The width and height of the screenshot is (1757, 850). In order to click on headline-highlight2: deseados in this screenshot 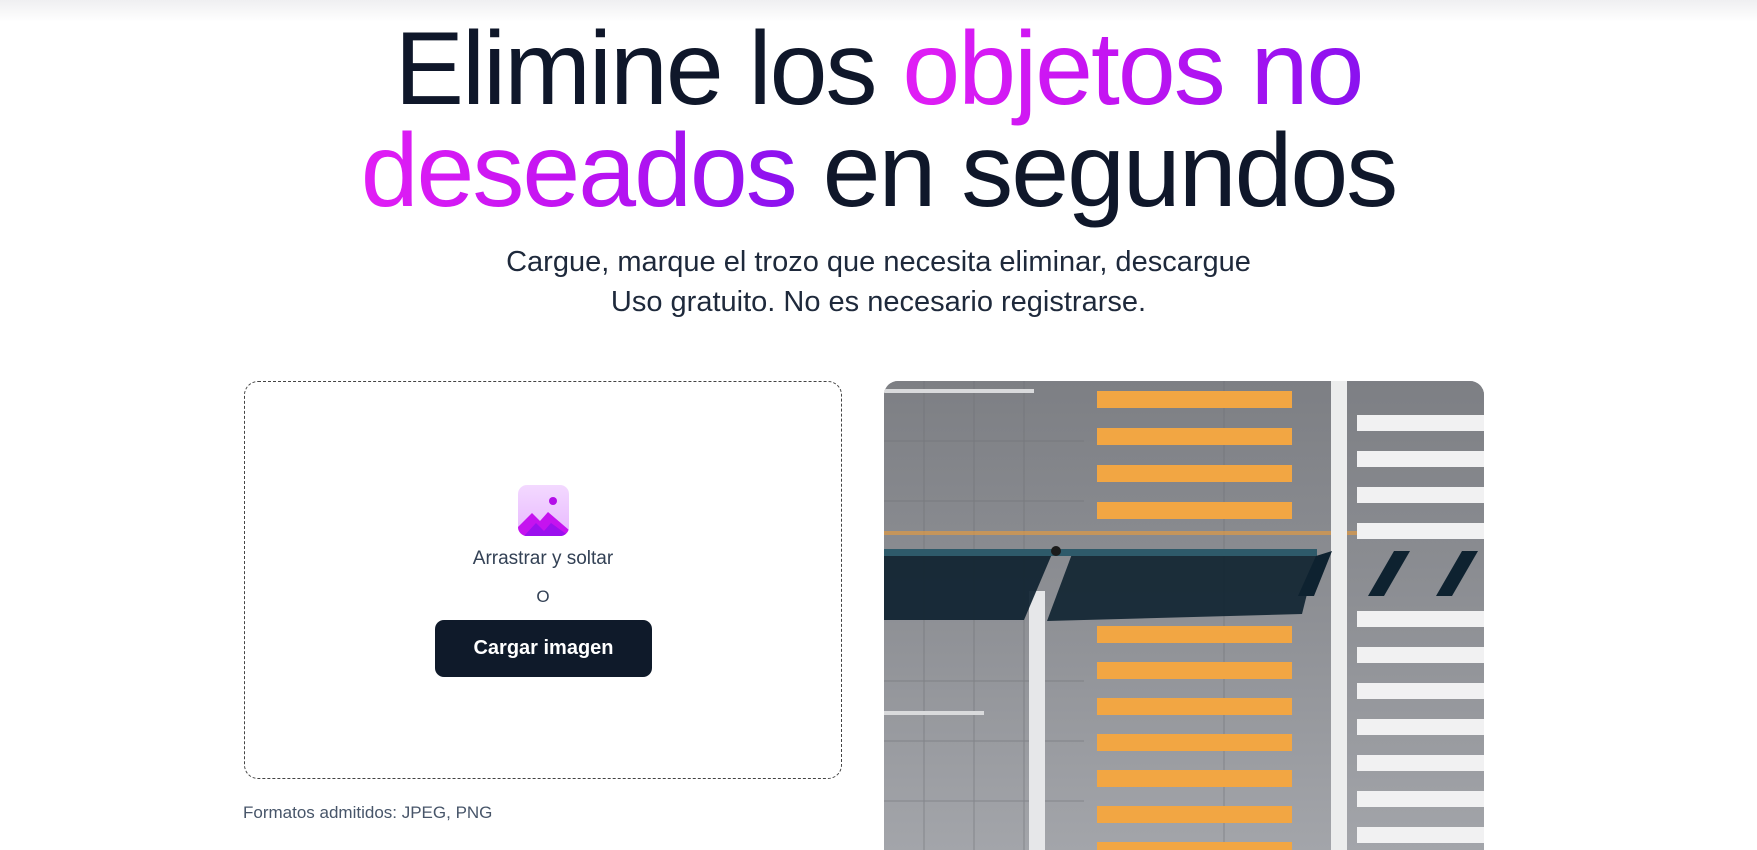, I will do `click(579, 171)`.